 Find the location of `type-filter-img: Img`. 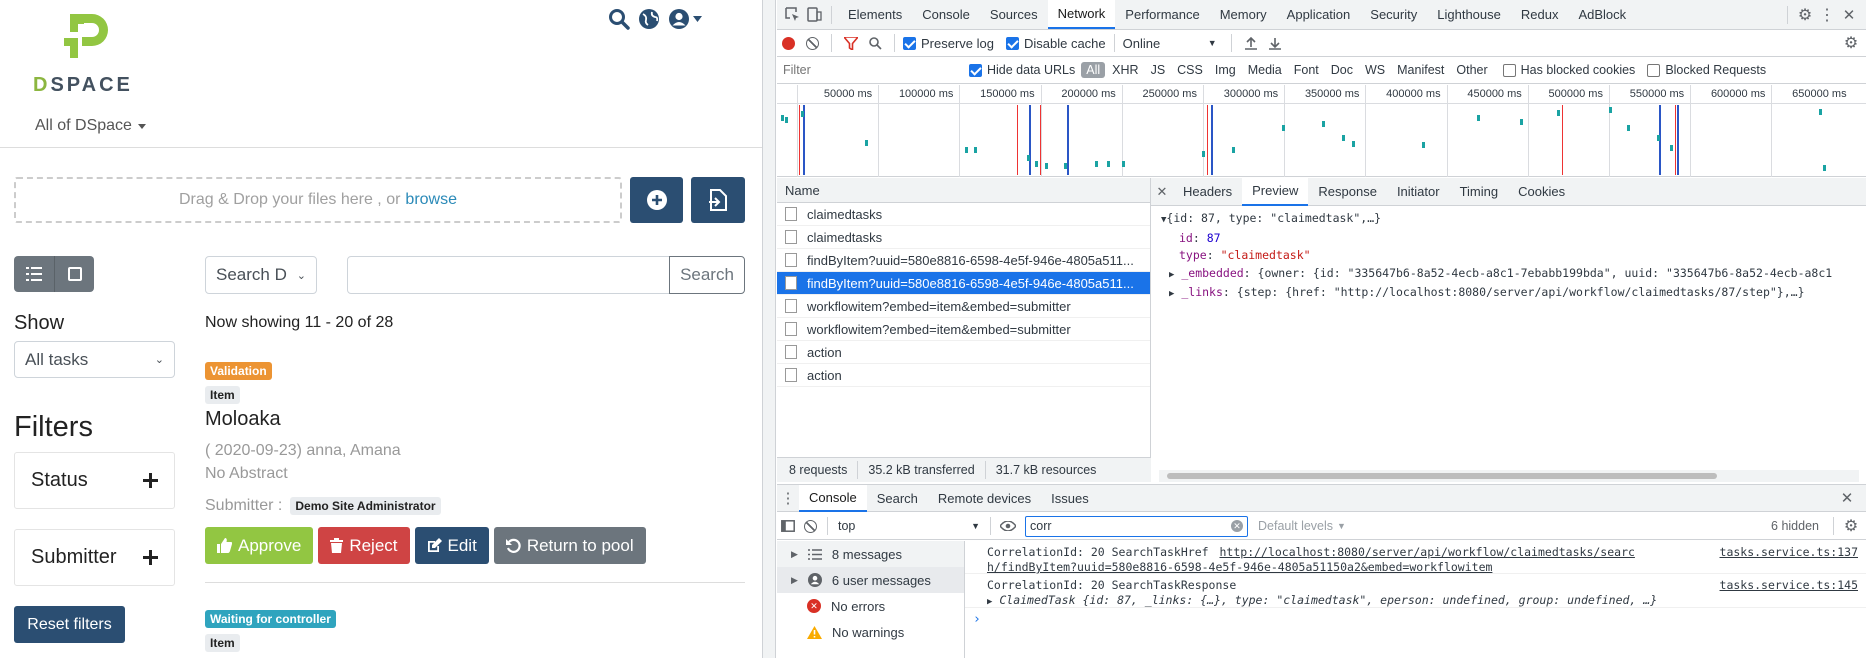

type-filter-img: Img is located at coordinates (1225, 70).